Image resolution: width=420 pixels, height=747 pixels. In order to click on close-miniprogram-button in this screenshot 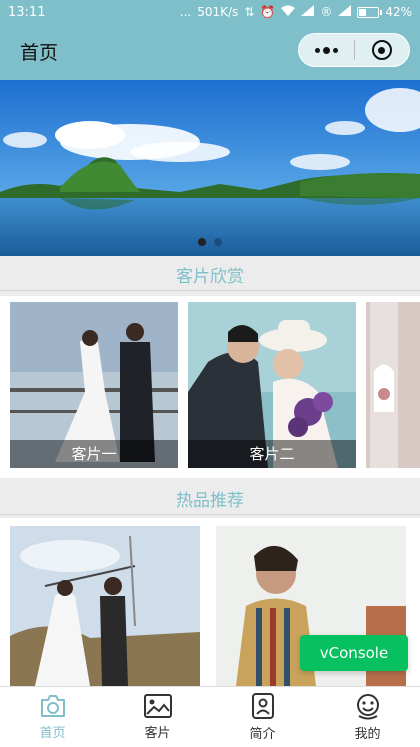, I will do `click(381, 50)`.